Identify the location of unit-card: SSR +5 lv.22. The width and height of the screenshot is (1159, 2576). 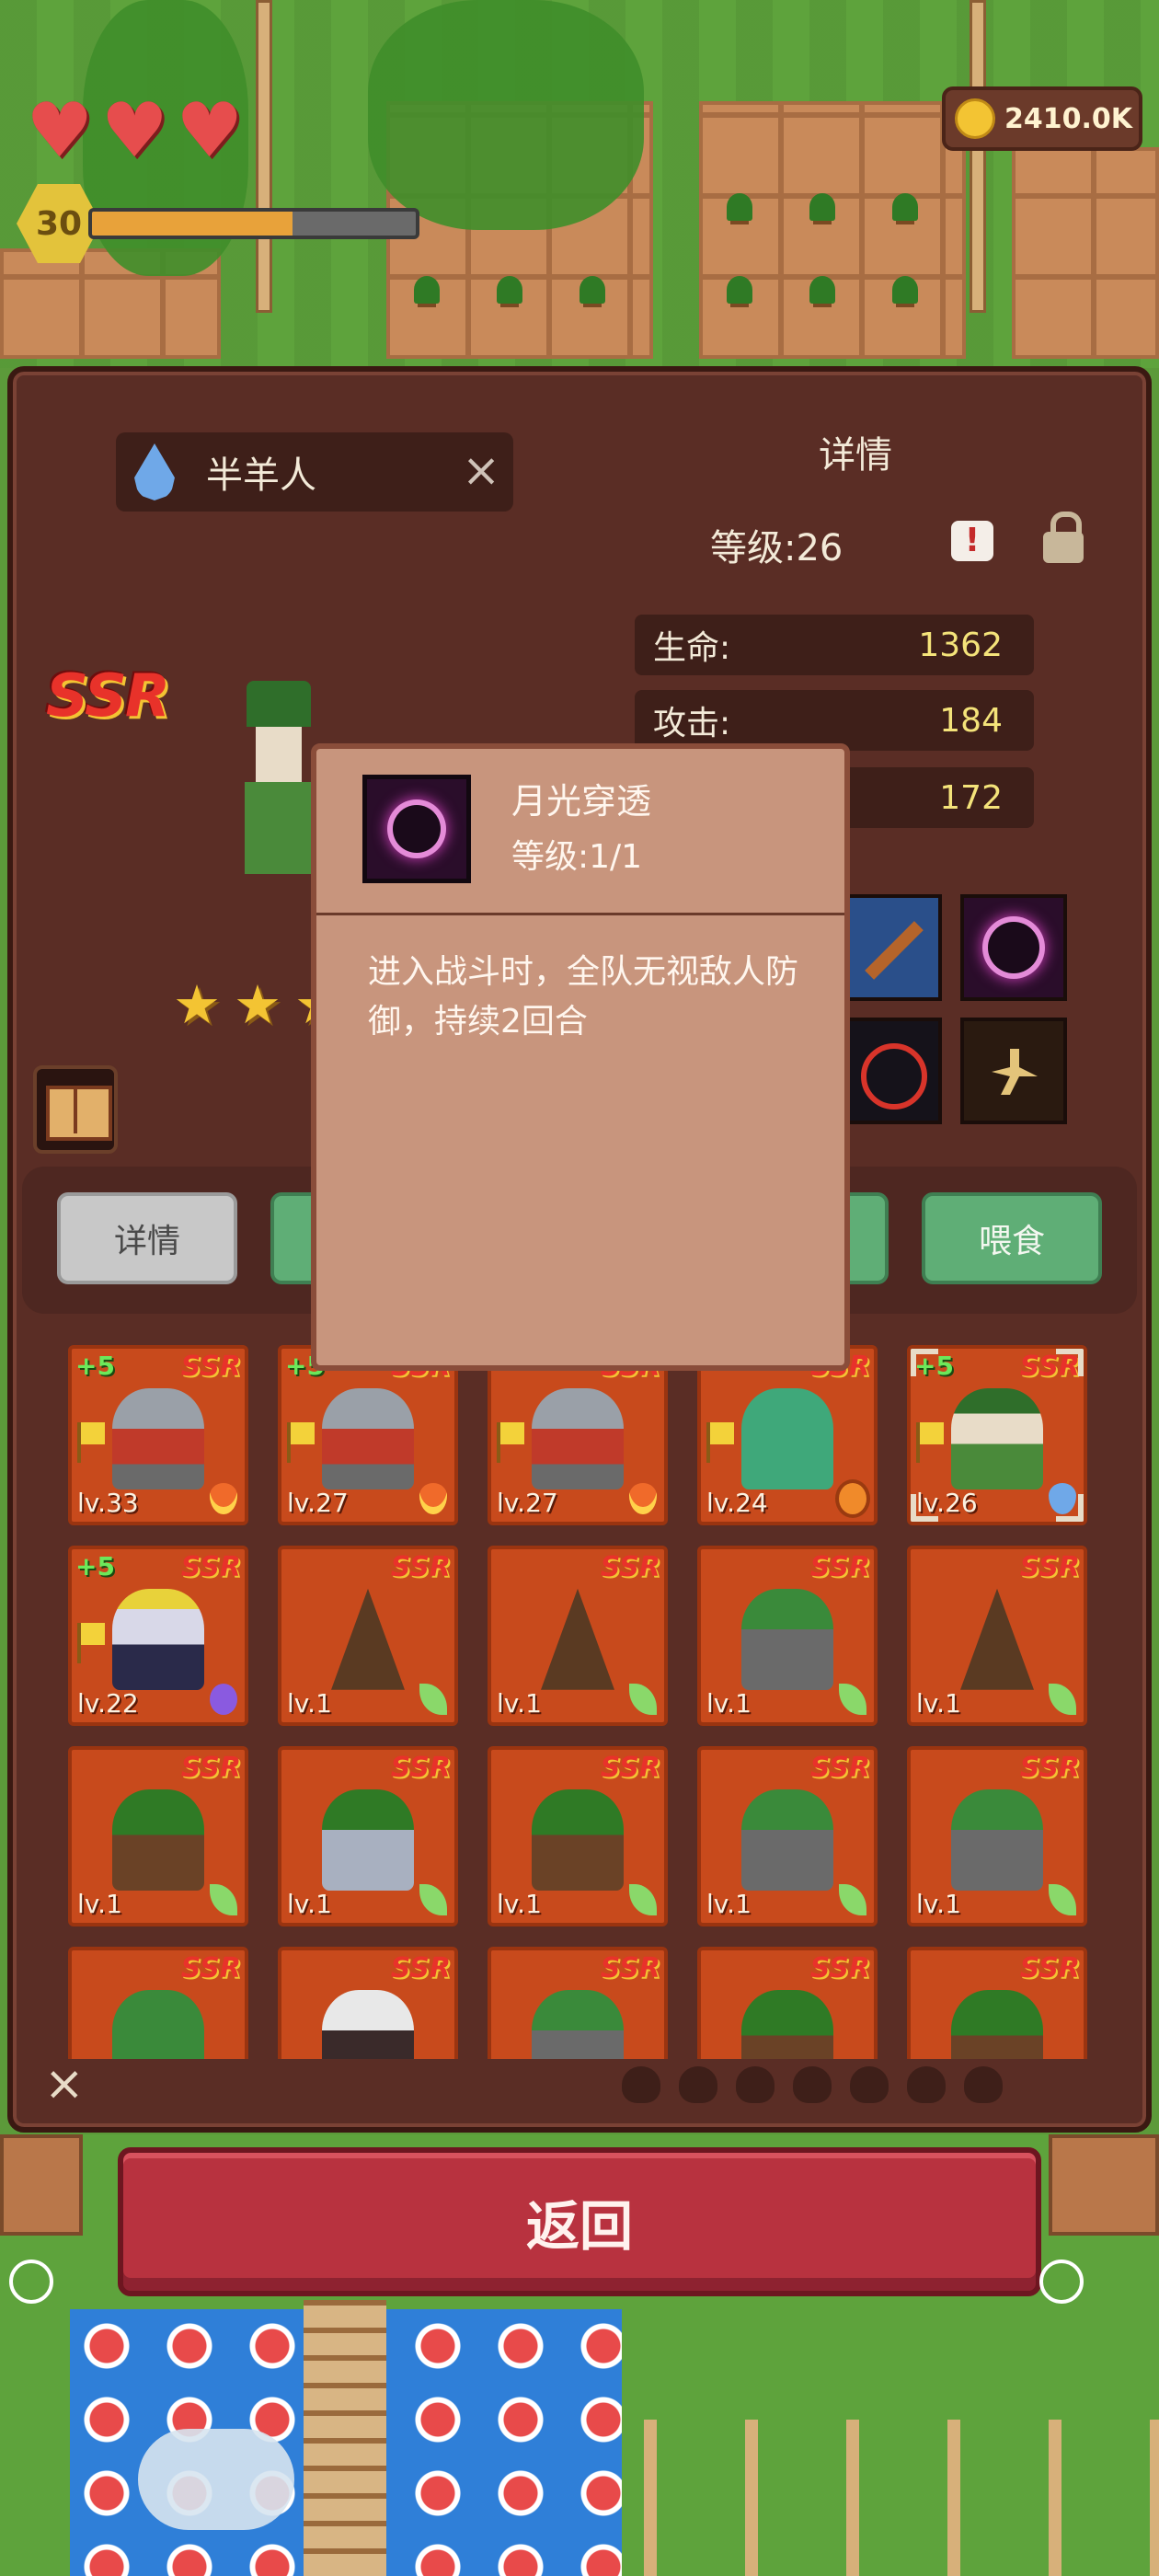
(158, 1636).